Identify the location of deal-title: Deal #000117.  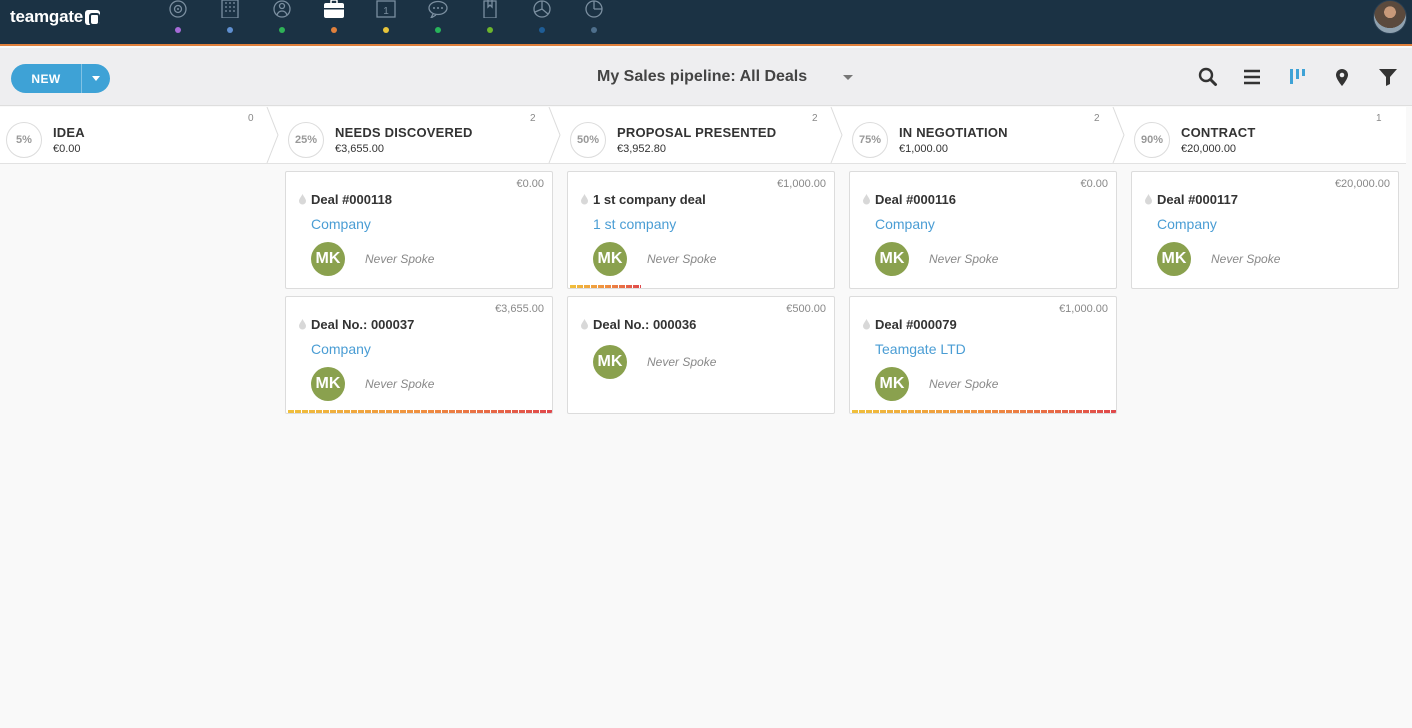
(1197, 199).